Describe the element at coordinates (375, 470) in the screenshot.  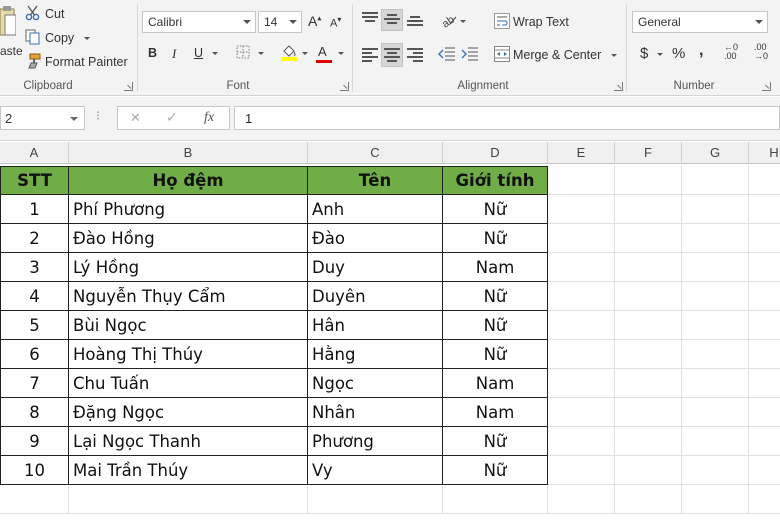
I see `table-cell: Vy` at that location.